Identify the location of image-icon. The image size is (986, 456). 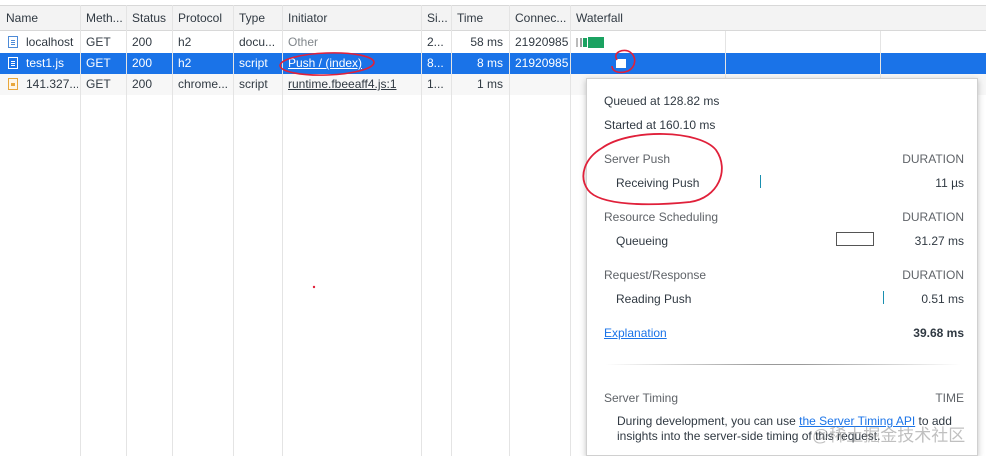
(13, 84).